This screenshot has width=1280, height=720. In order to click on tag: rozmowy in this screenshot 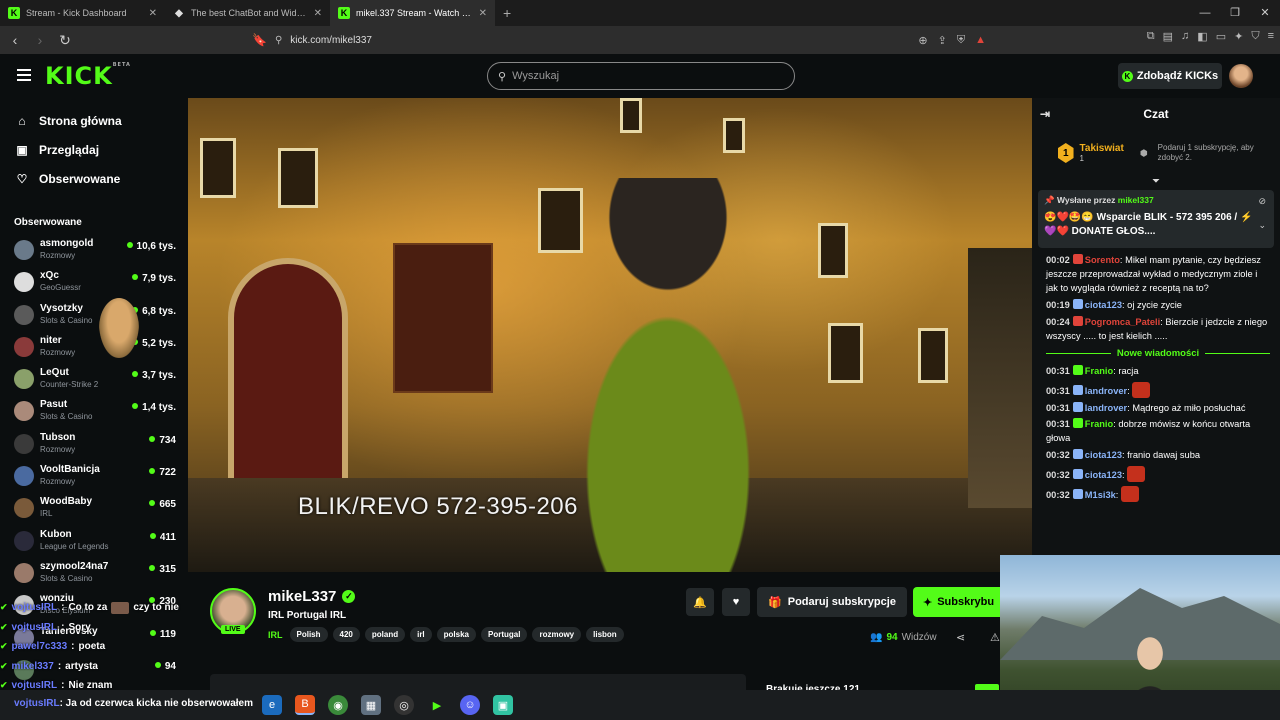, I will do `click(557, 634)`.